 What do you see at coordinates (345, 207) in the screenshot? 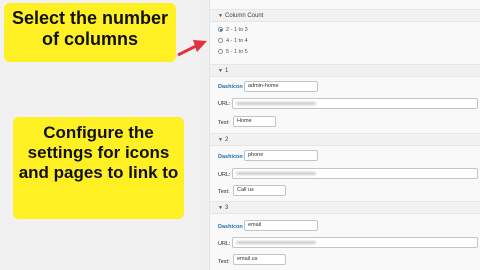
I see `item-3-header: ▼ 3` at bounding box center [345, 207].